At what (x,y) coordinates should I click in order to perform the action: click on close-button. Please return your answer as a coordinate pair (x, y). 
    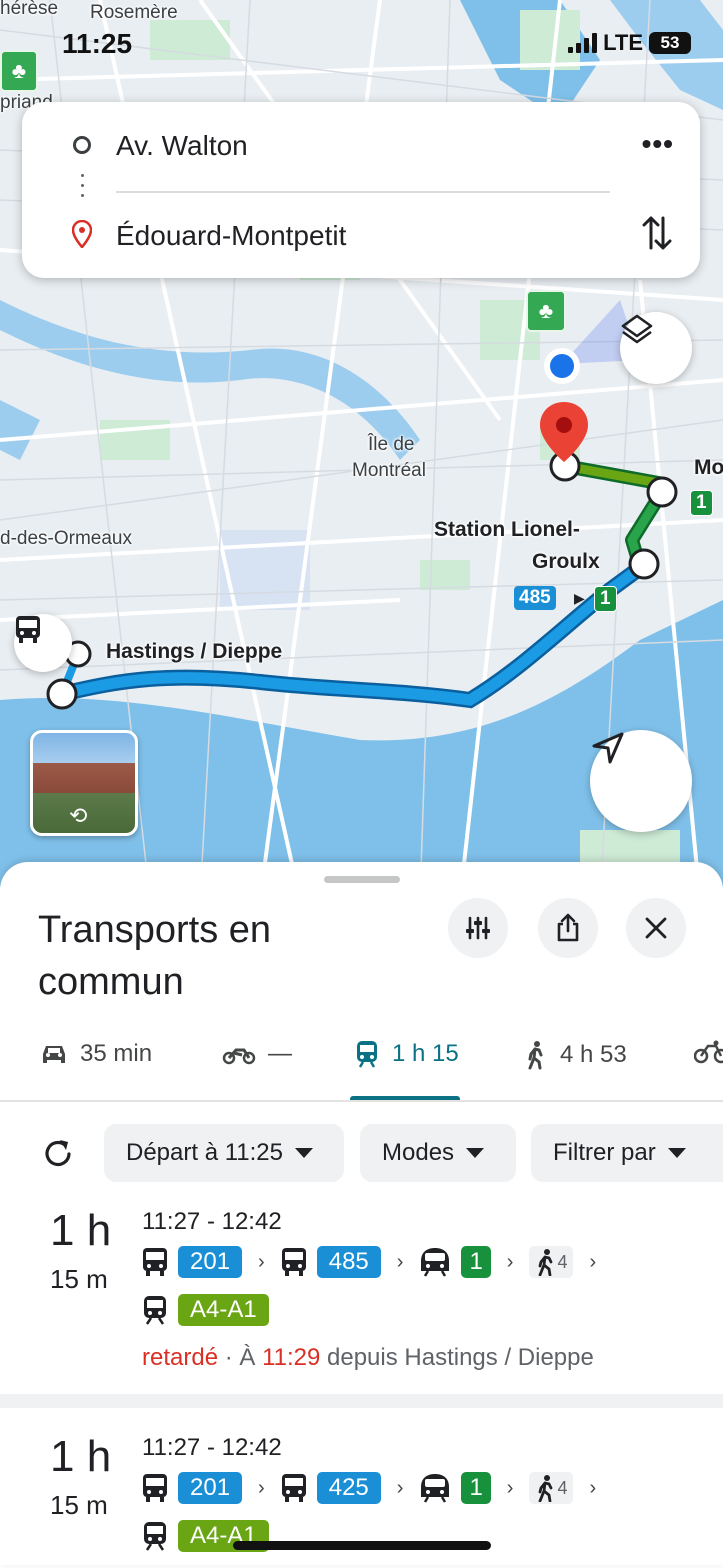
    Looking at the image, I should click on (656, 928).